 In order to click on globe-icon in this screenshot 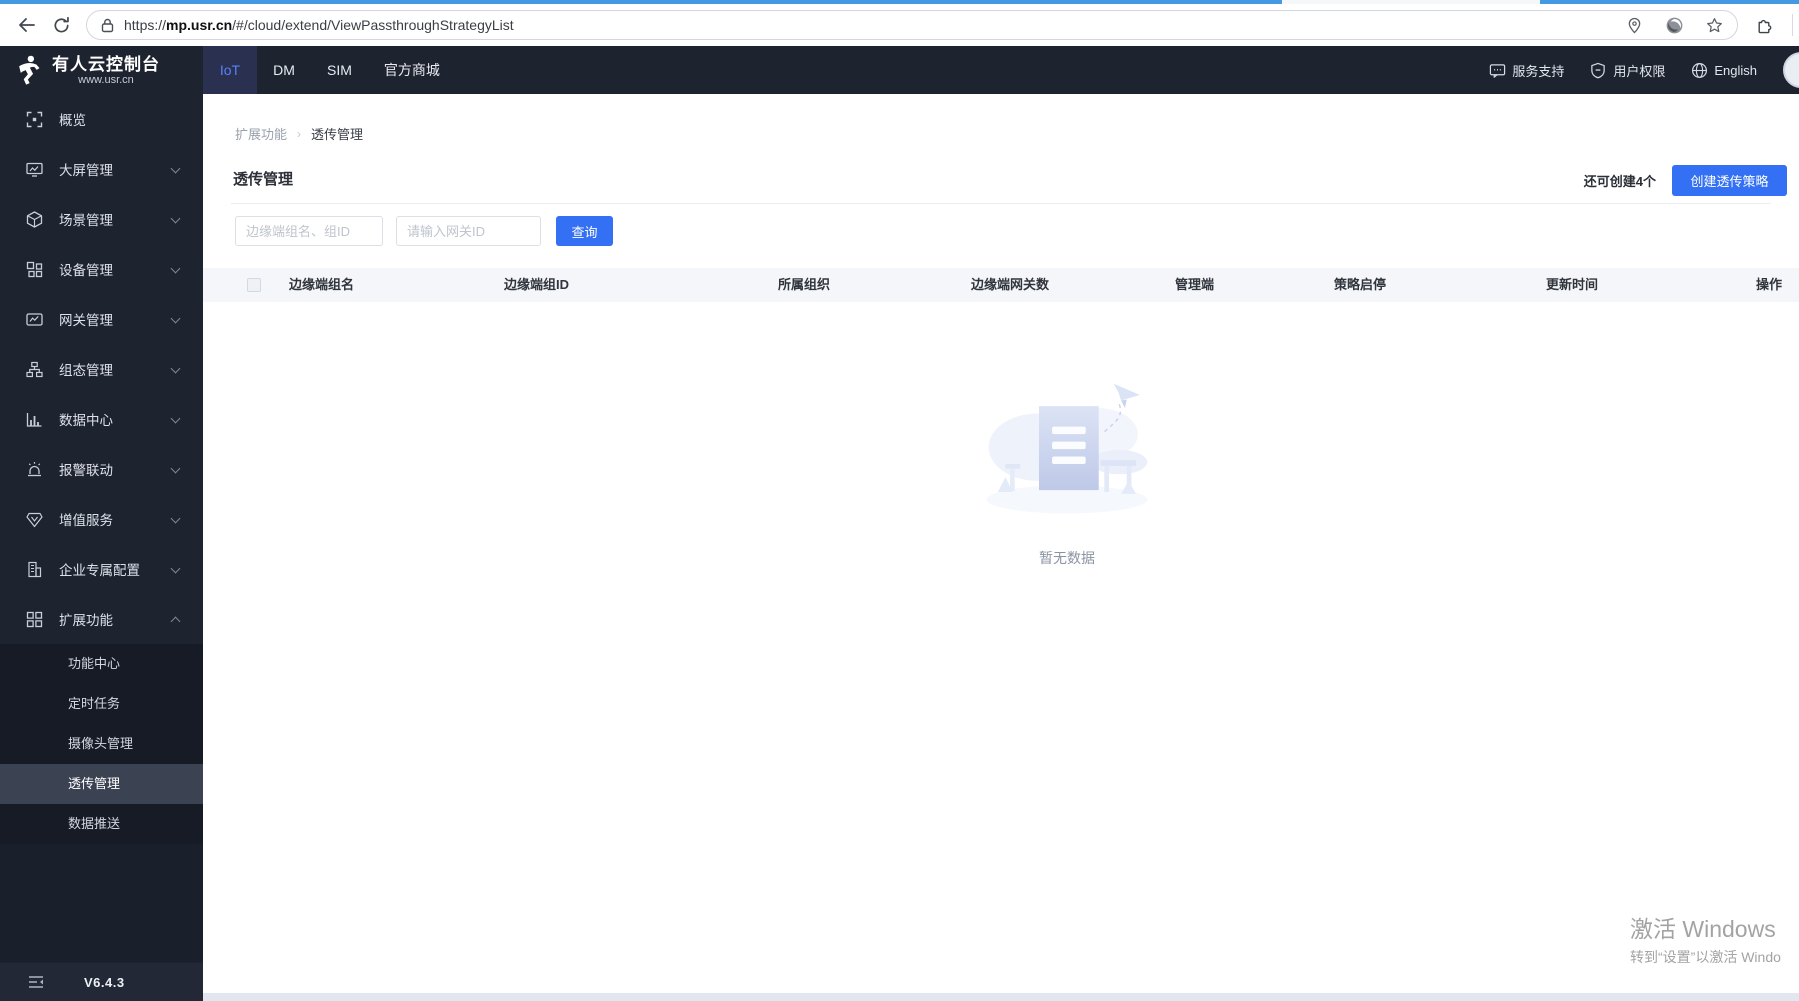, I will do `click(1699, 70)`.